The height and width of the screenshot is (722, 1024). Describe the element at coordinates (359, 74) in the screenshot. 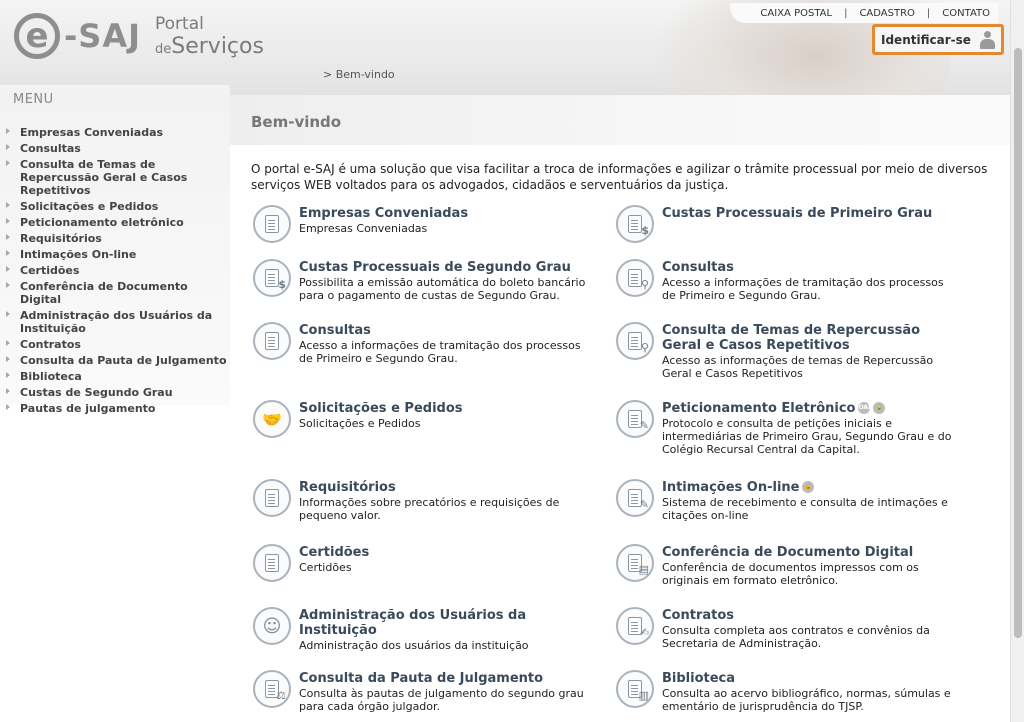

I see `breadcrumb: > Bem-vindo` at that location.